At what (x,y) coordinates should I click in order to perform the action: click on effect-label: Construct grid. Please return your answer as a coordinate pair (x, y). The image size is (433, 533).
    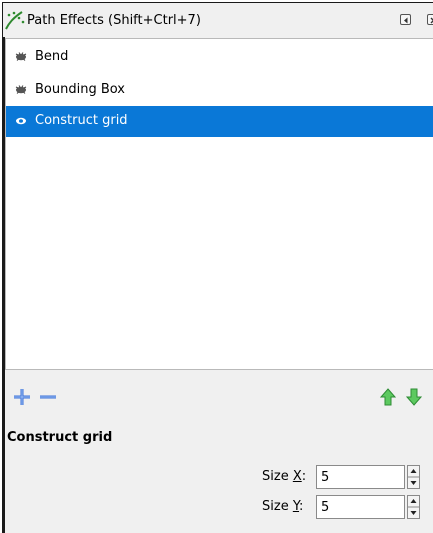
    Looking at the image, I should click on (81, 120).